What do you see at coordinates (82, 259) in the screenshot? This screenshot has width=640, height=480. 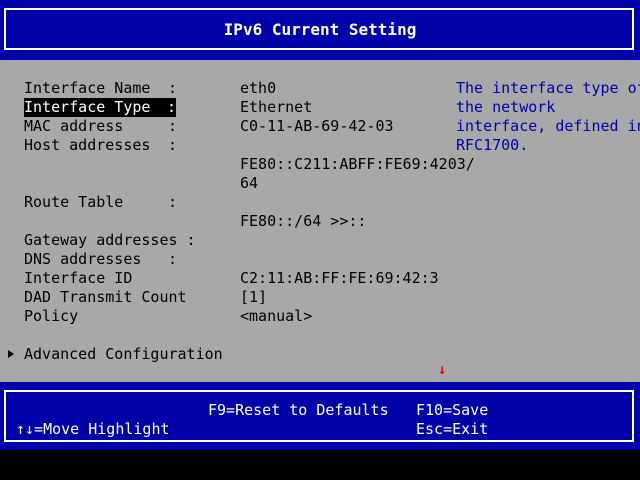 I see `dns-addresses-label: DNS addresses` at bounding box center [82, 259].